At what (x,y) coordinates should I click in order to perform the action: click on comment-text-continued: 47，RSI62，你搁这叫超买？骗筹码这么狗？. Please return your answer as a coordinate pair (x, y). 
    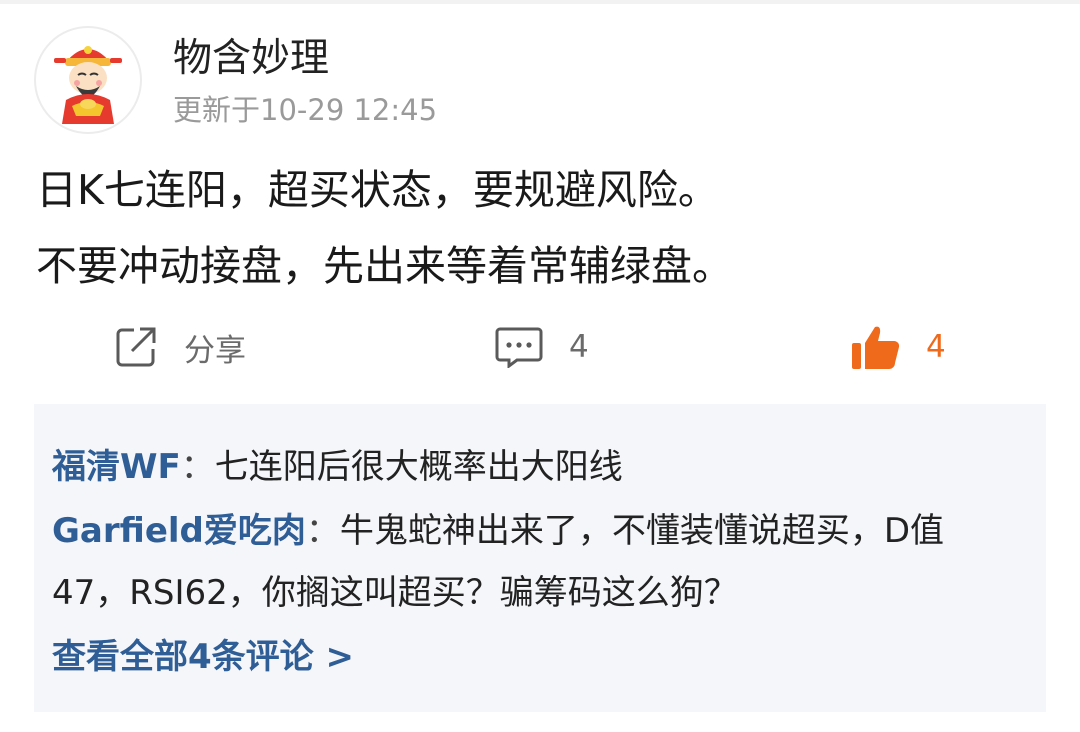
    Looking at the image, I should click on (395, 593).